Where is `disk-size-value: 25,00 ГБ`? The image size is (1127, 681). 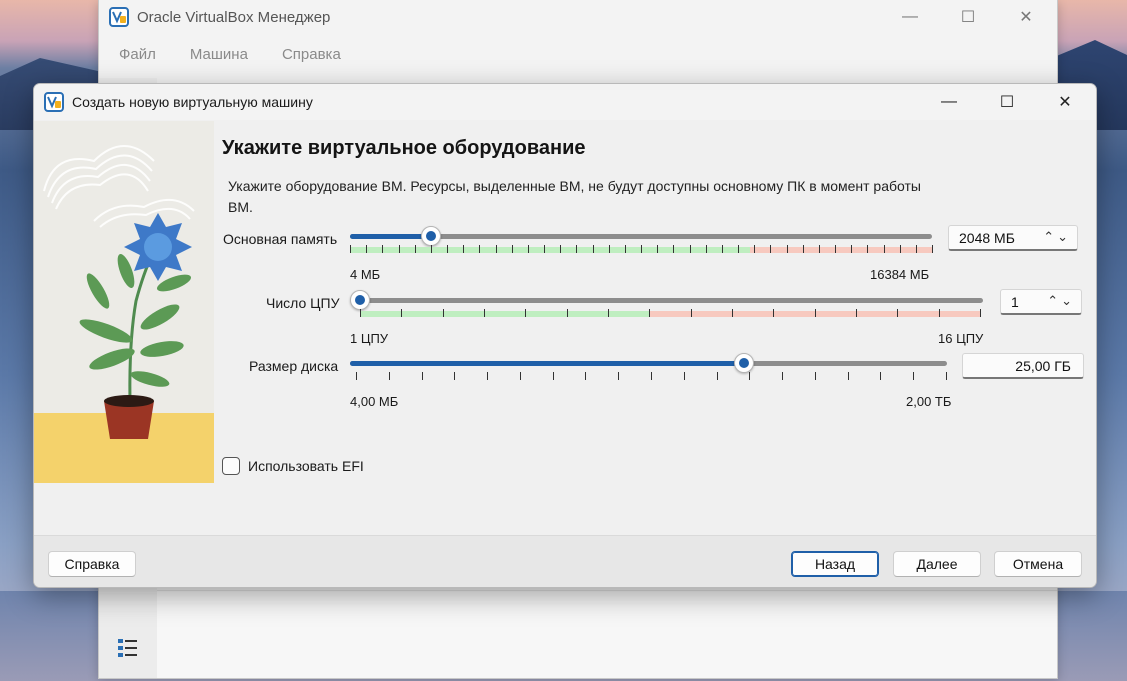
disk-size-value: 25,00 ГБ is located at coordinates (1043, 366).